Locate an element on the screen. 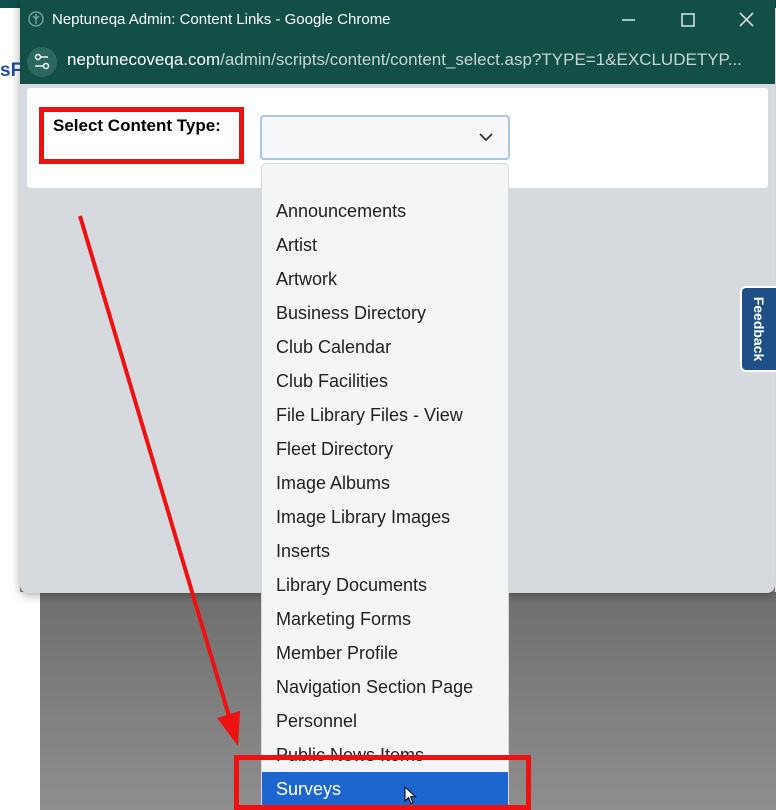 This screenshot has width=776, height=810. dropdown-option: Announcements is located at coordinates (385, 211).